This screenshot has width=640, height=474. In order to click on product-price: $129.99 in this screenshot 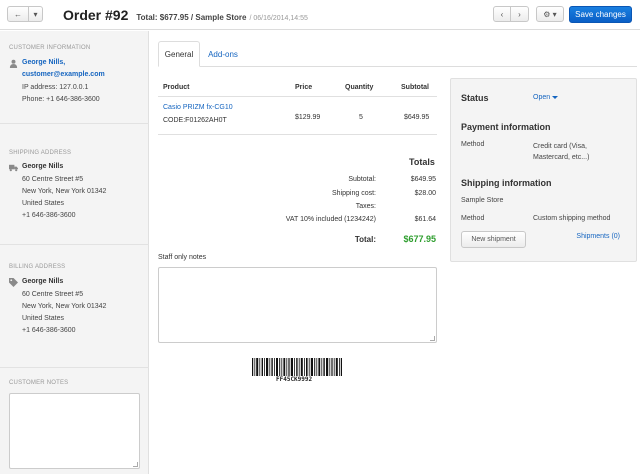, I will do `click(308, 117)`.